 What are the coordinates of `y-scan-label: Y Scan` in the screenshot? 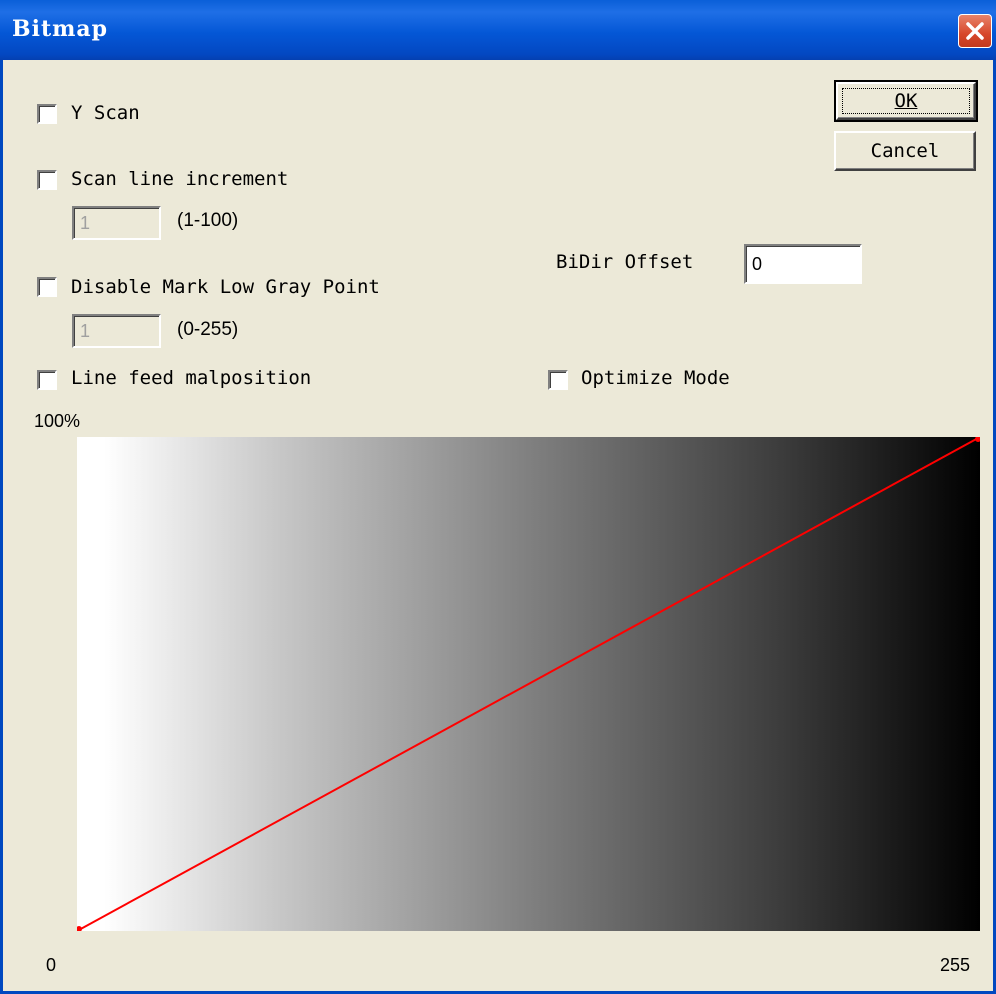 It's located at (105, 113).